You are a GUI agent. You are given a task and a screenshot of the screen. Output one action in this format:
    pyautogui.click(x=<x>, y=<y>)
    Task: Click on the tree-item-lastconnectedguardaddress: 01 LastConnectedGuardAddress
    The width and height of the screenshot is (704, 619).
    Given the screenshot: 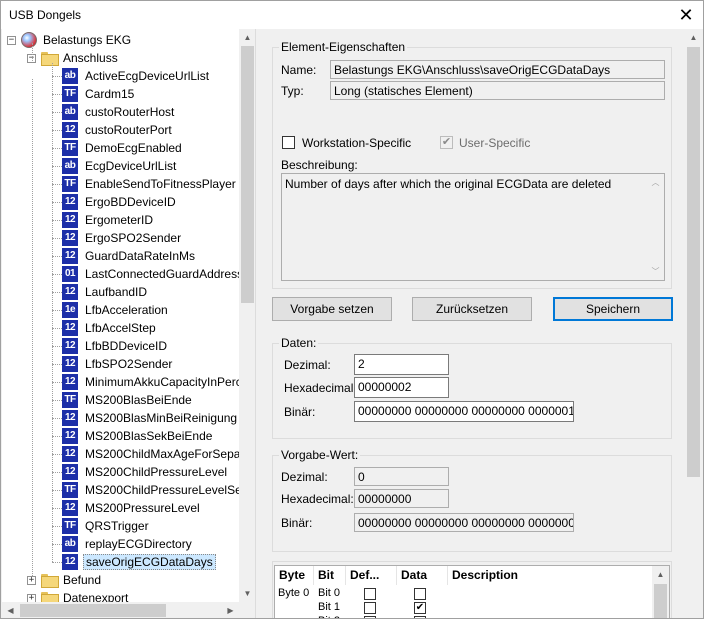 What is the action you would take?
    pyautogui.click(x=153, y=274)
    